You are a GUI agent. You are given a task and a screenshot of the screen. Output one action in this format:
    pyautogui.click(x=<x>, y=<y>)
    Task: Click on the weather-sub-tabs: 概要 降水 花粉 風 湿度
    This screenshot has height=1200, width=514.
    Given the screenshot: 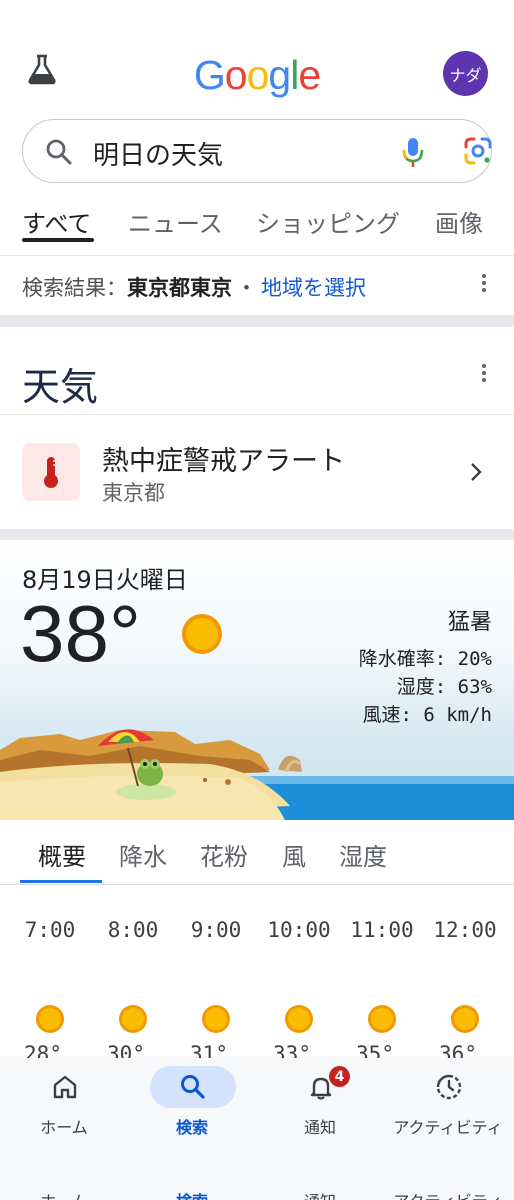 What is the action you would take?
    pyautogui.click(x=257, y=855)
    